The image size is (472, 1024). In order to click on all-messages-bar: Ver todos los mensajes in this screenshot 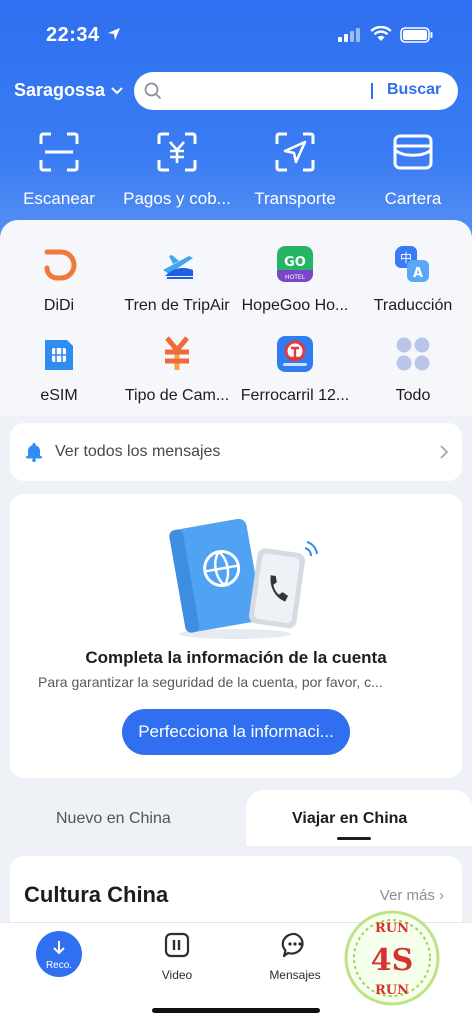, I will do `click(236, 452)`.